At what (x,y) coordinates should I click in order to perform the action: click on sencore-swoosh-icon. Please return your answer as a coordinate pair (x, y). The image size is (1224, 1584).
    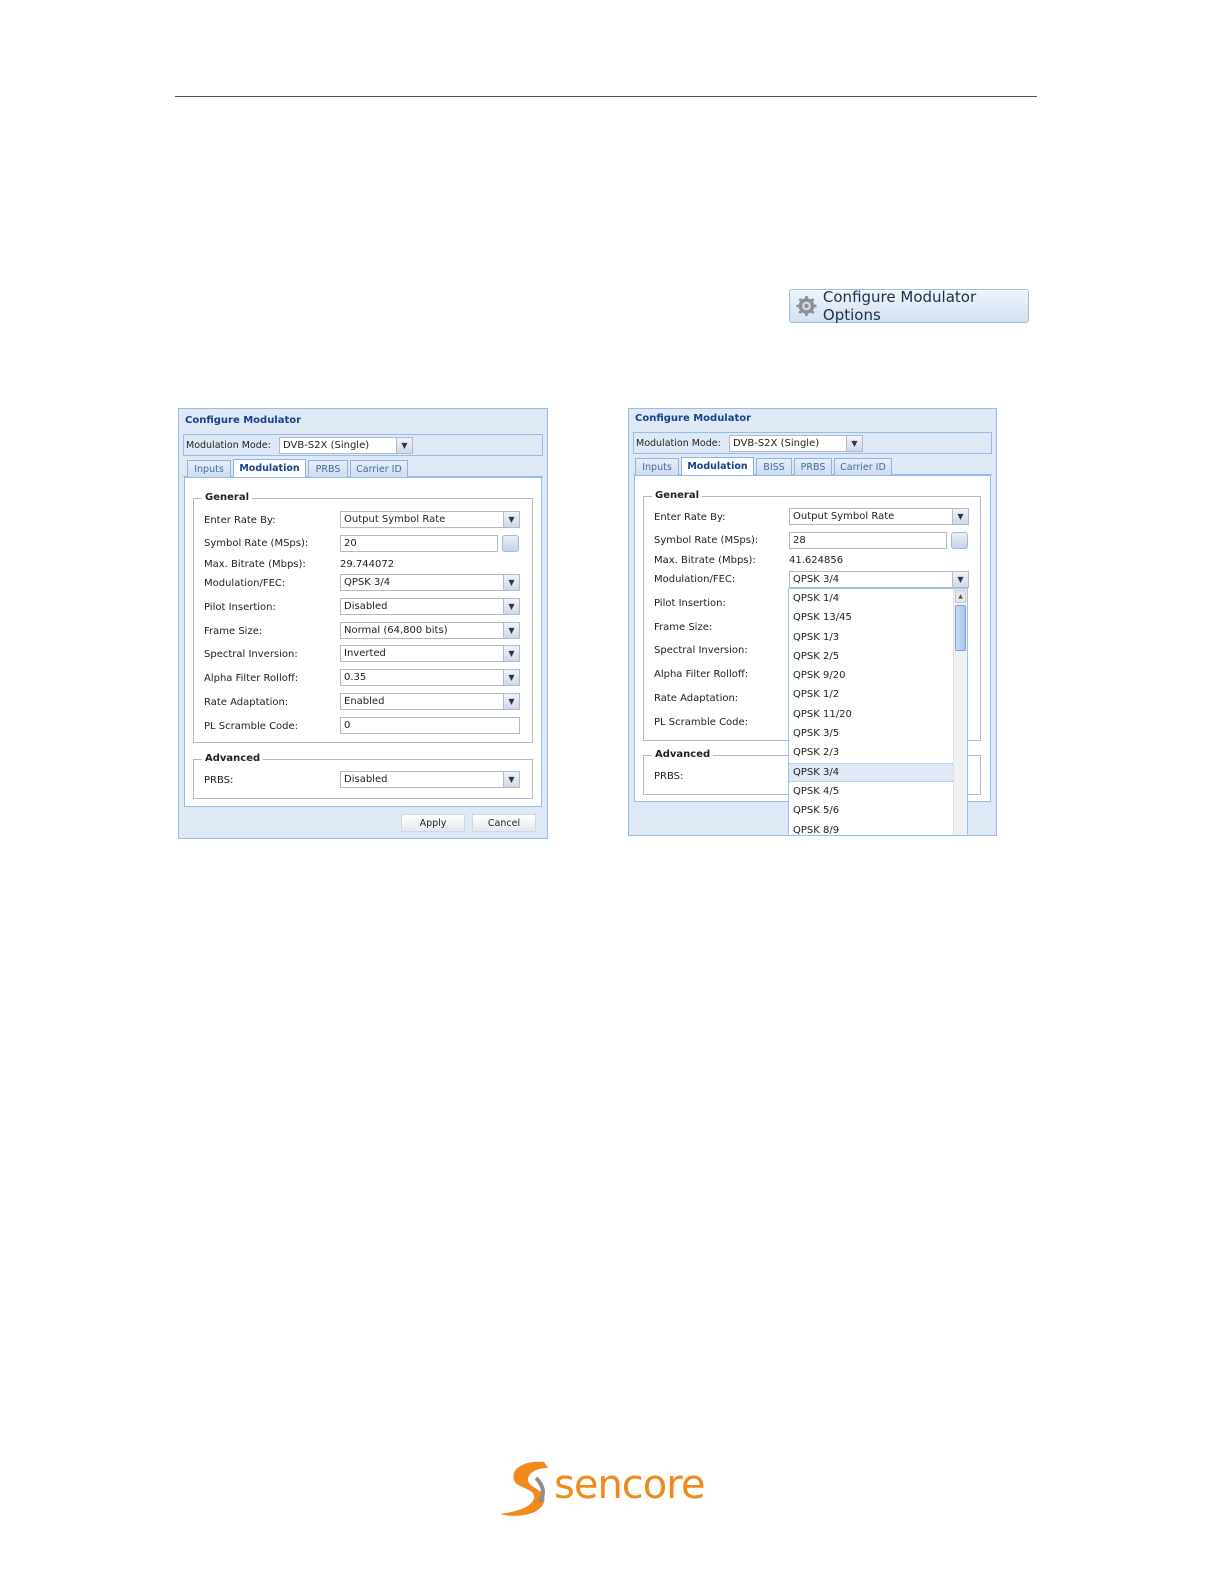
    Looking at the image, I should click on (524, 1488).